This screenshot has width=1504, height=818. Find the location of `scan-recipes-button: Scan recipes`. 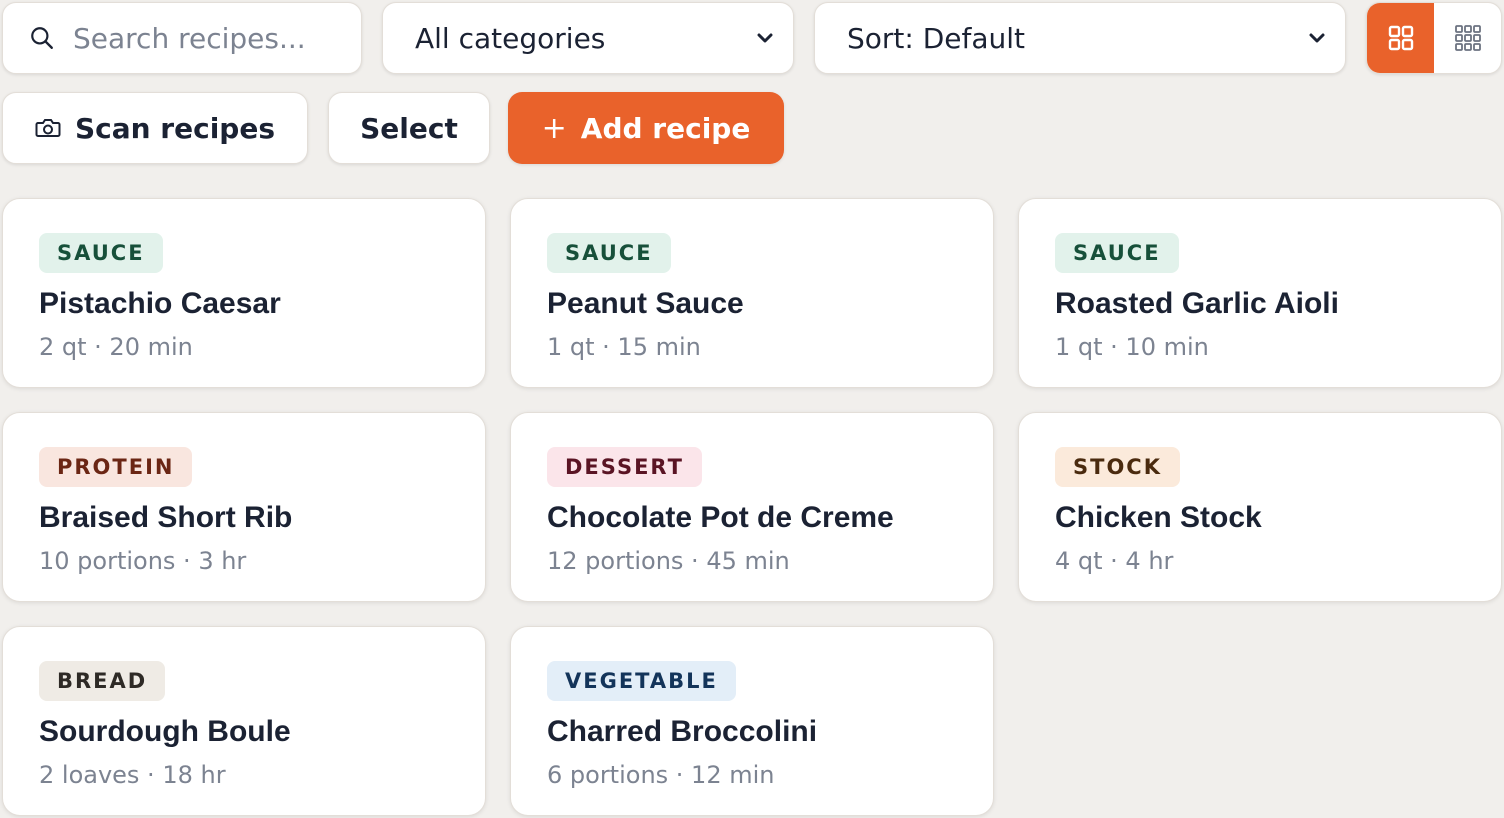

scan-recipes-button: Scan recipes is located at coordinates (155, 128).